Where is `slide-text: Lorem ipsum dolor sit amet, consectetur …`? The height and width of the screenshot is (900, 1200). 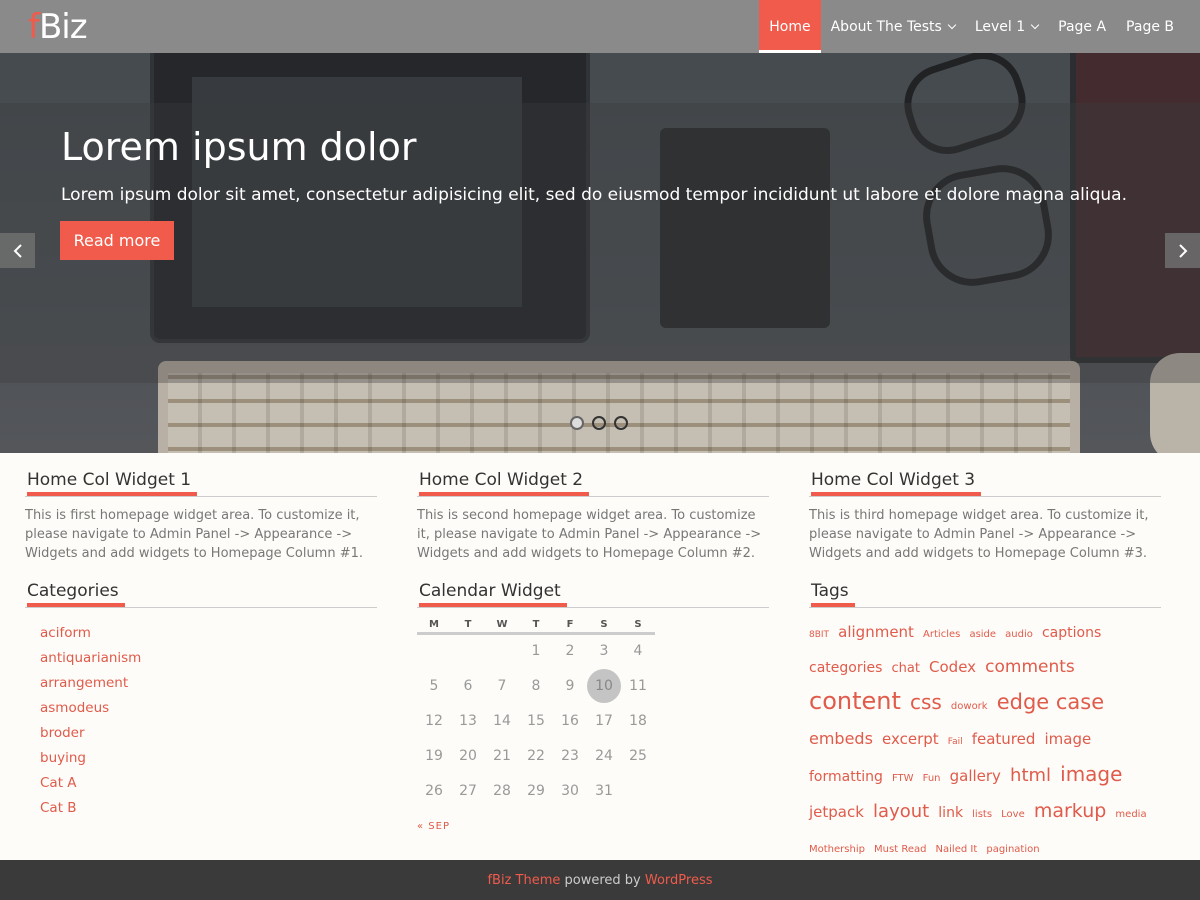
slide-text: Lorem ipsum dolor sit amet, consectetur … is located at coordinates (594, 195).